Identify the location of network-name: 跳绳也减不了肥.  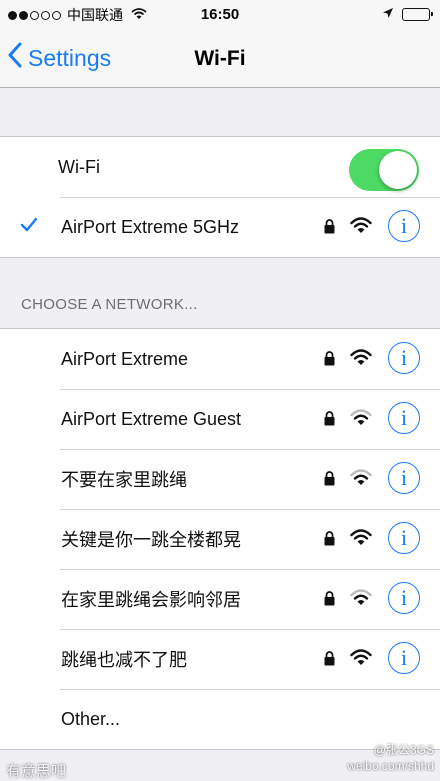
(124, 660).